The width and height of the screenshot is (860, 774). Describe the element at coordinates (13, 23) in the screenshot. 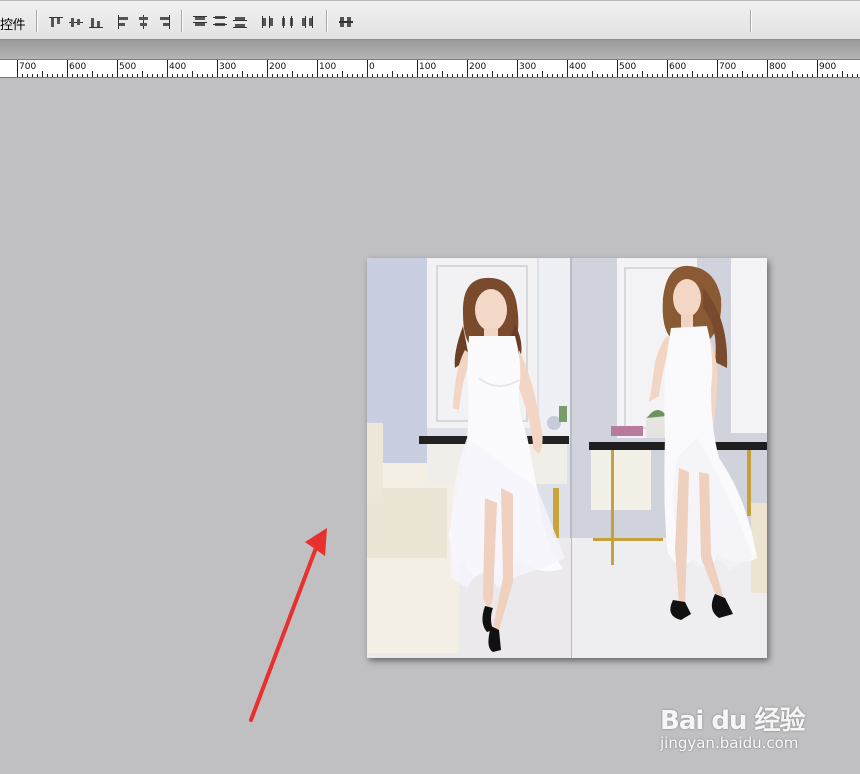

I see `show-transform-controls-label: 控件` at that location.